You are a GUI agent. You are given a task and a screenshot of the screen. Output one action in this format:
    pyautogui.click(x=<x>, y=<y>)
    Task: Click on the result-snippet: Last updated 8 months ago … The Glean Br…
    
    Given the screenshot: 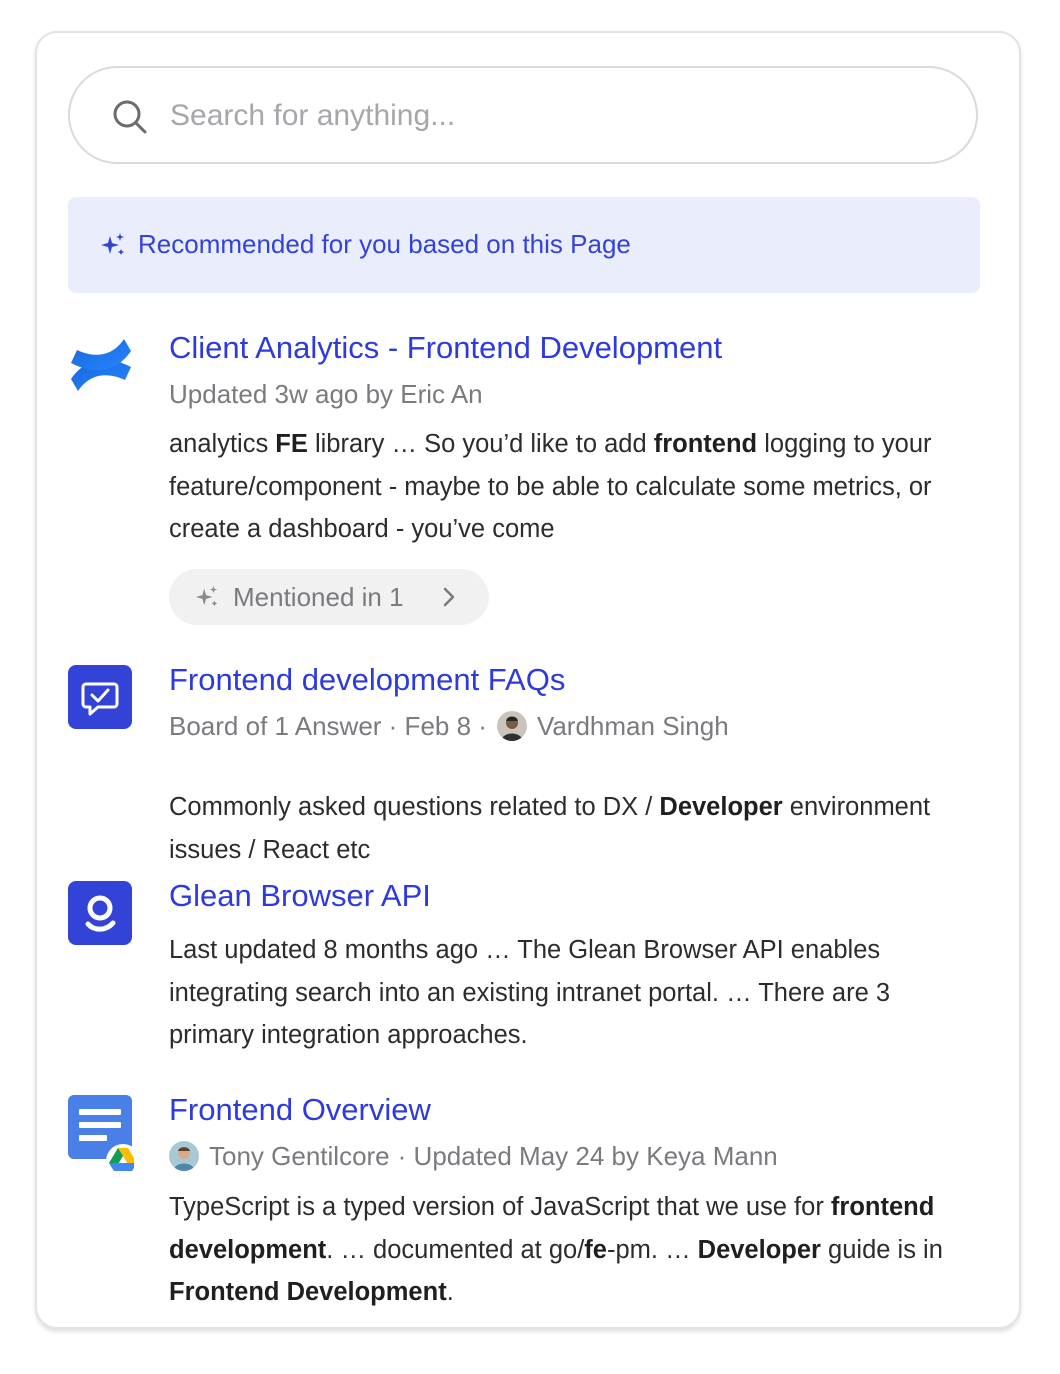 What is the action you would take?
    pyautogui.click(x=530, y=992)
    